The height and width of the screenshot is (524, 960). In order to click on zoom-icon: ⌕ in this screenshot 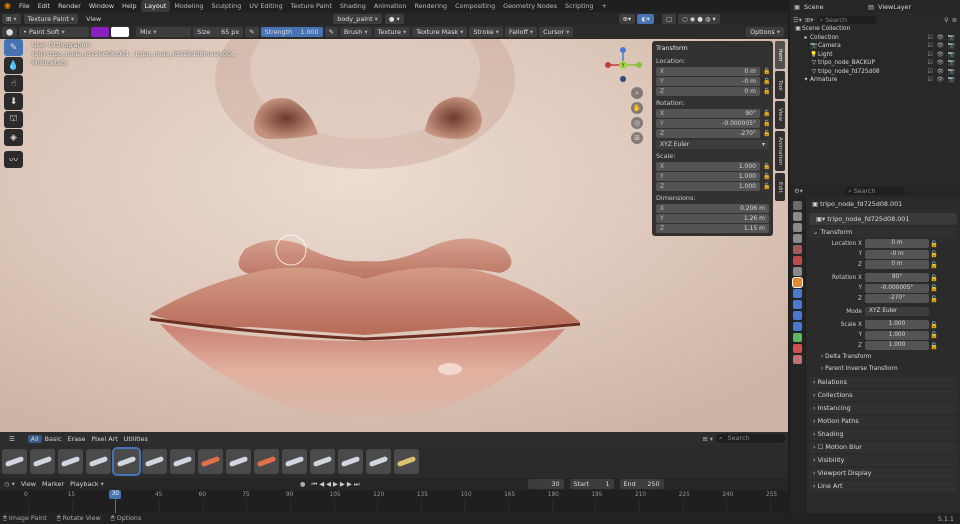, I will do `click(637, 93)`.